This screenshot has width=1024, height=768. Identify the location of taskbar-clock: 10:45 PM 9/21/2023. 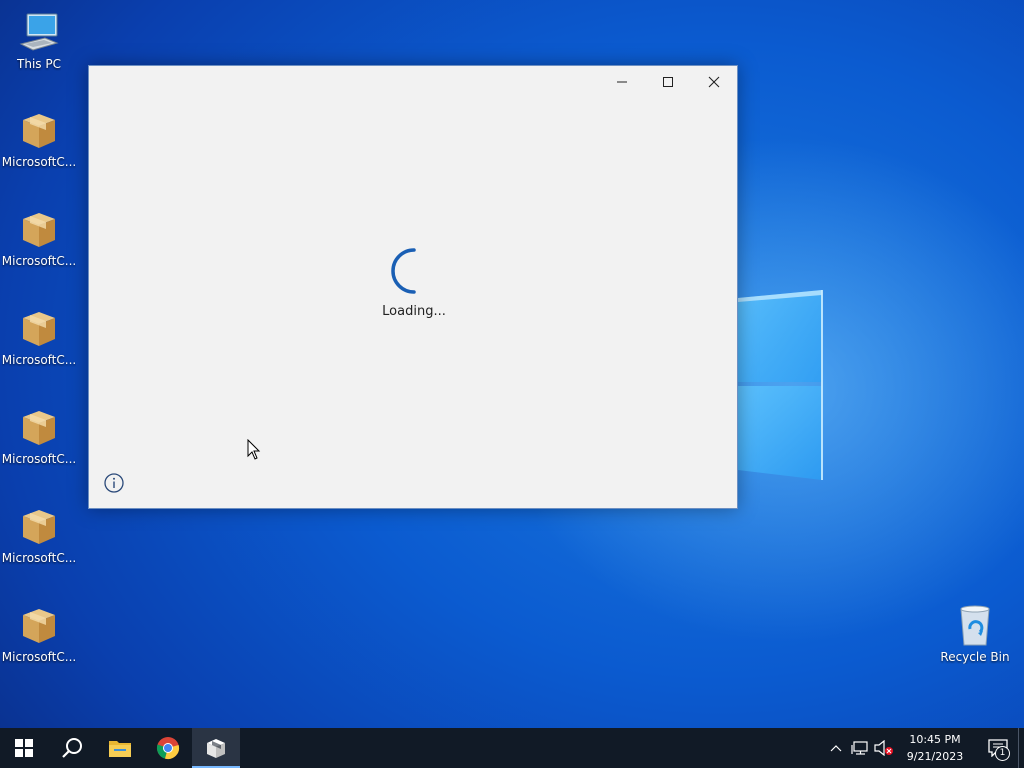
(935, 748).